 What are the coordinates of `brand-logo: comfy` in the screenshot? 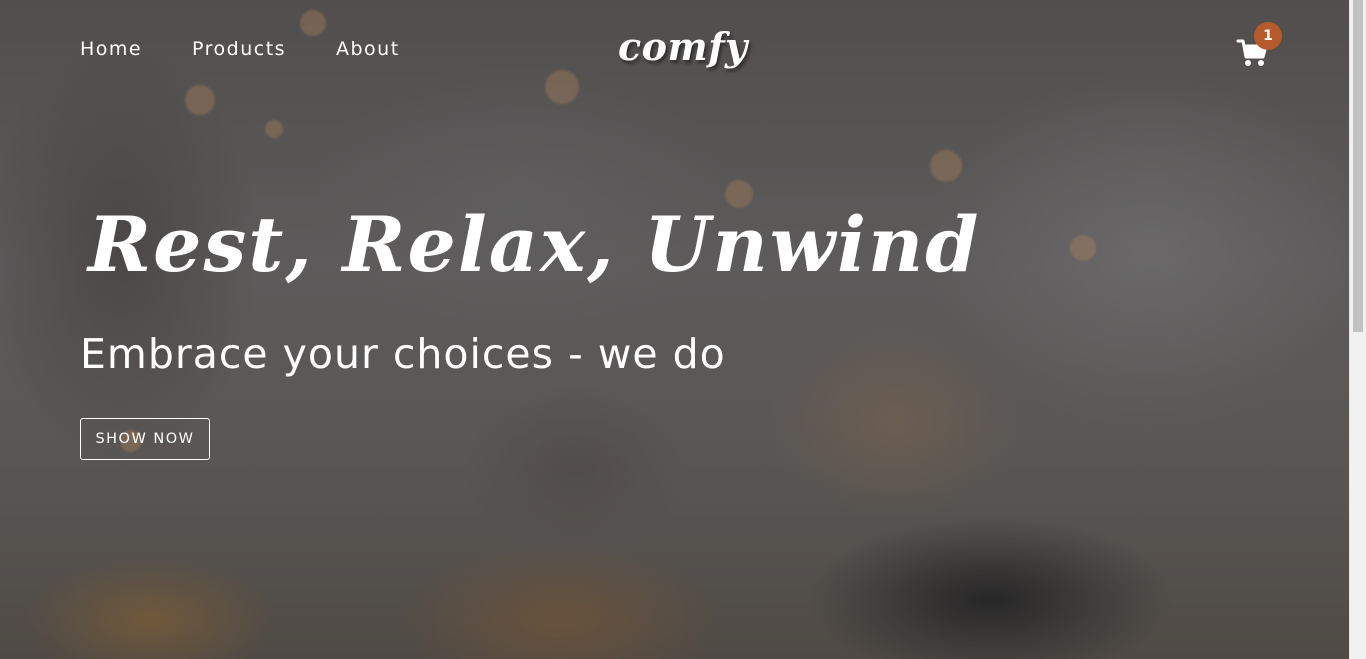 It's located at (683, 46).